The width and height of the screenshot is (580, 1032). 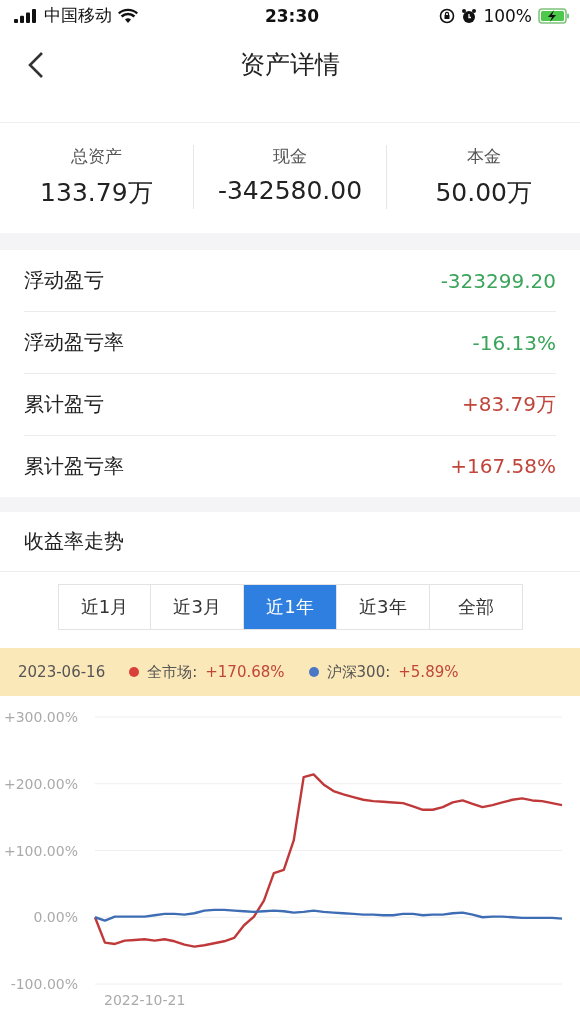 What do you see at coordinates (96, 192) in the screenshot?
I see `summary-value: 133.79万` at bounding box center [96, 192].